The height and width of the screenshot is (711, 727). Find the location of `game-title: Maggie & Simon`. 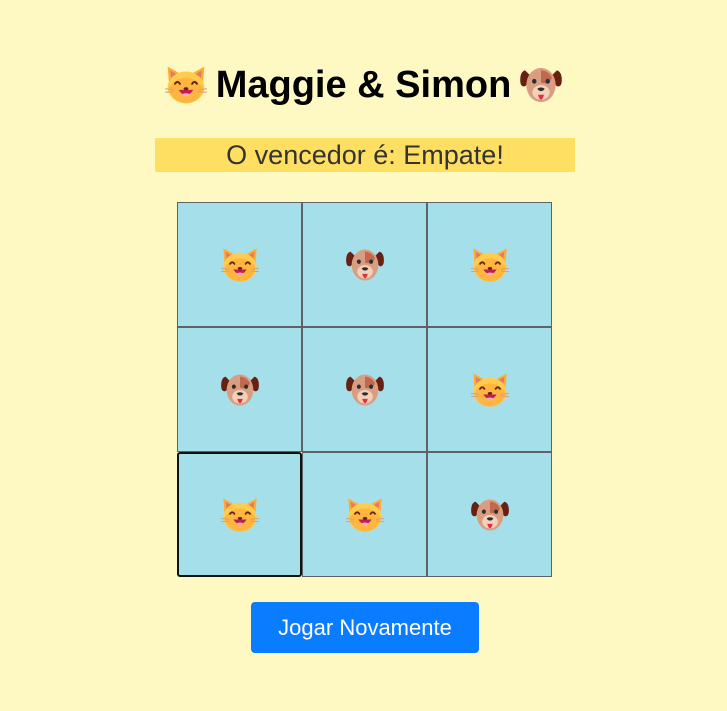

game-title: Maggie & Simon is located at coordinates (363, 85).